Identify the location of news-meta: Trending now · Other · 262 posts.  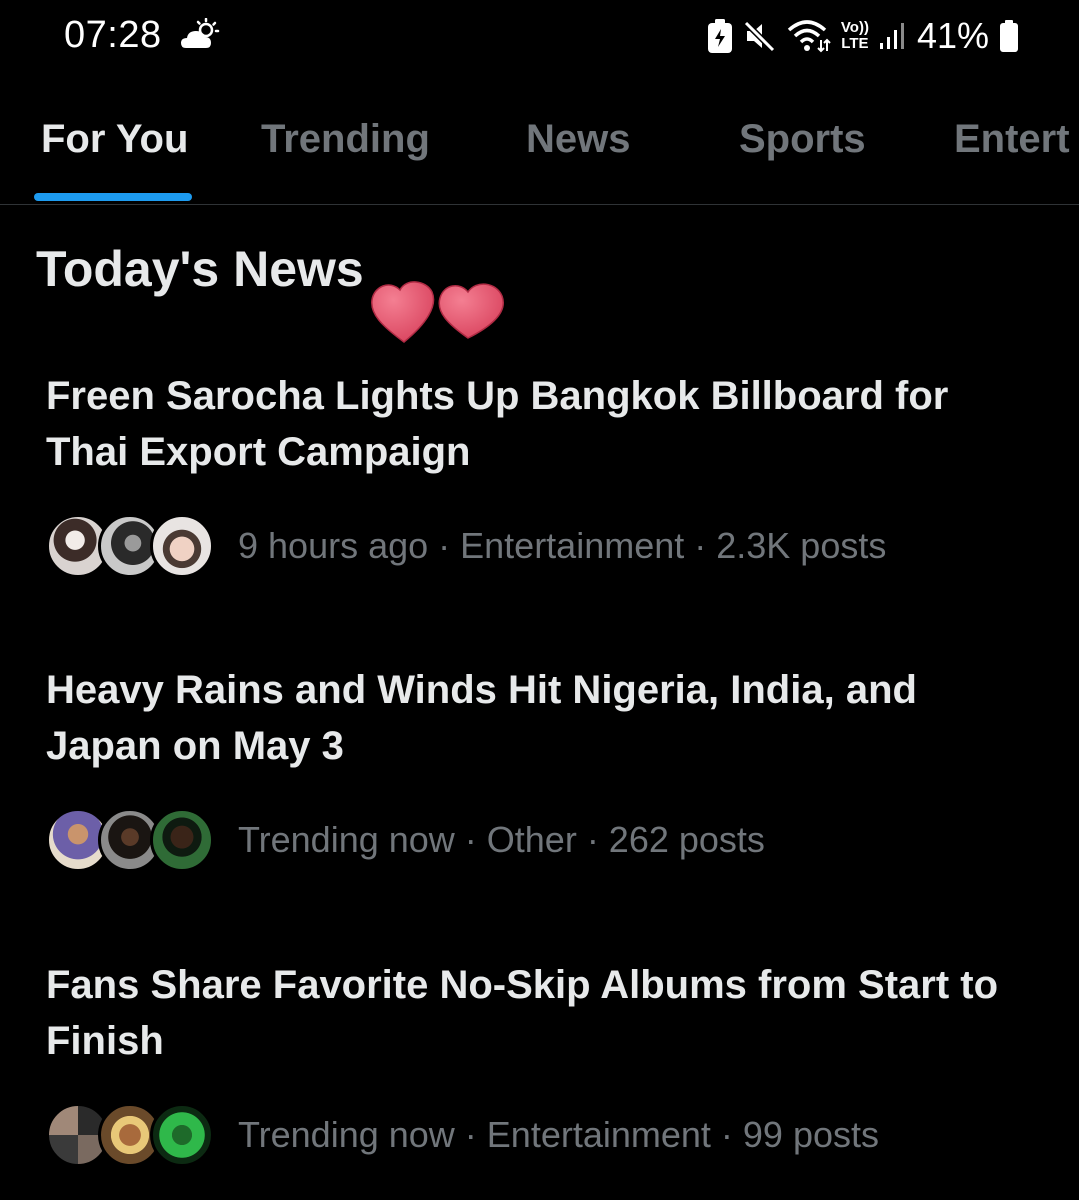
(405, 840).